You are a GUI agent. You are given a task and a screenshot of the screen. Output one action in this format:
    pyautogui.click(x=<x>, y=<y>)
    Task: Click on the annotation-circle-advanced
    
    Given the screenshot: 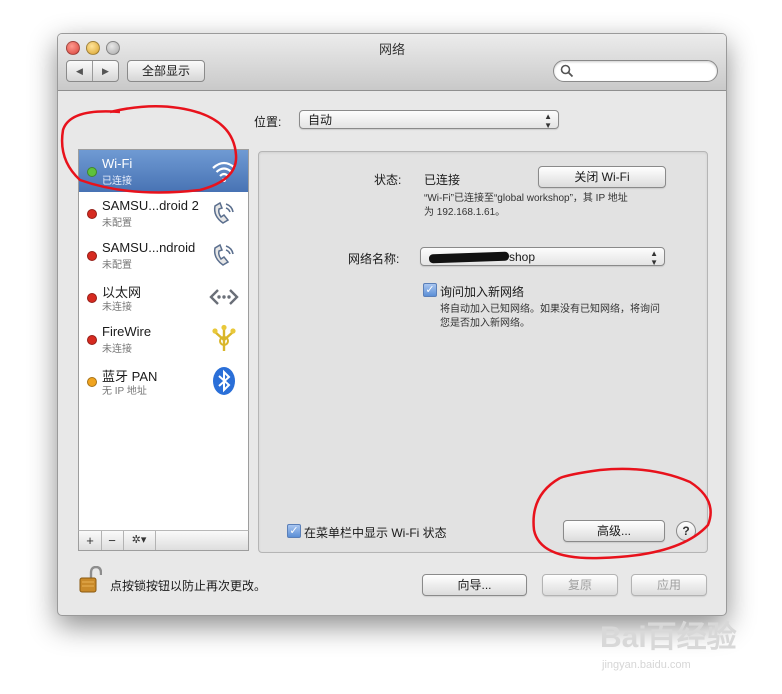 What is the action you would take?
    pyautogui.click(x=622, y=513)
    